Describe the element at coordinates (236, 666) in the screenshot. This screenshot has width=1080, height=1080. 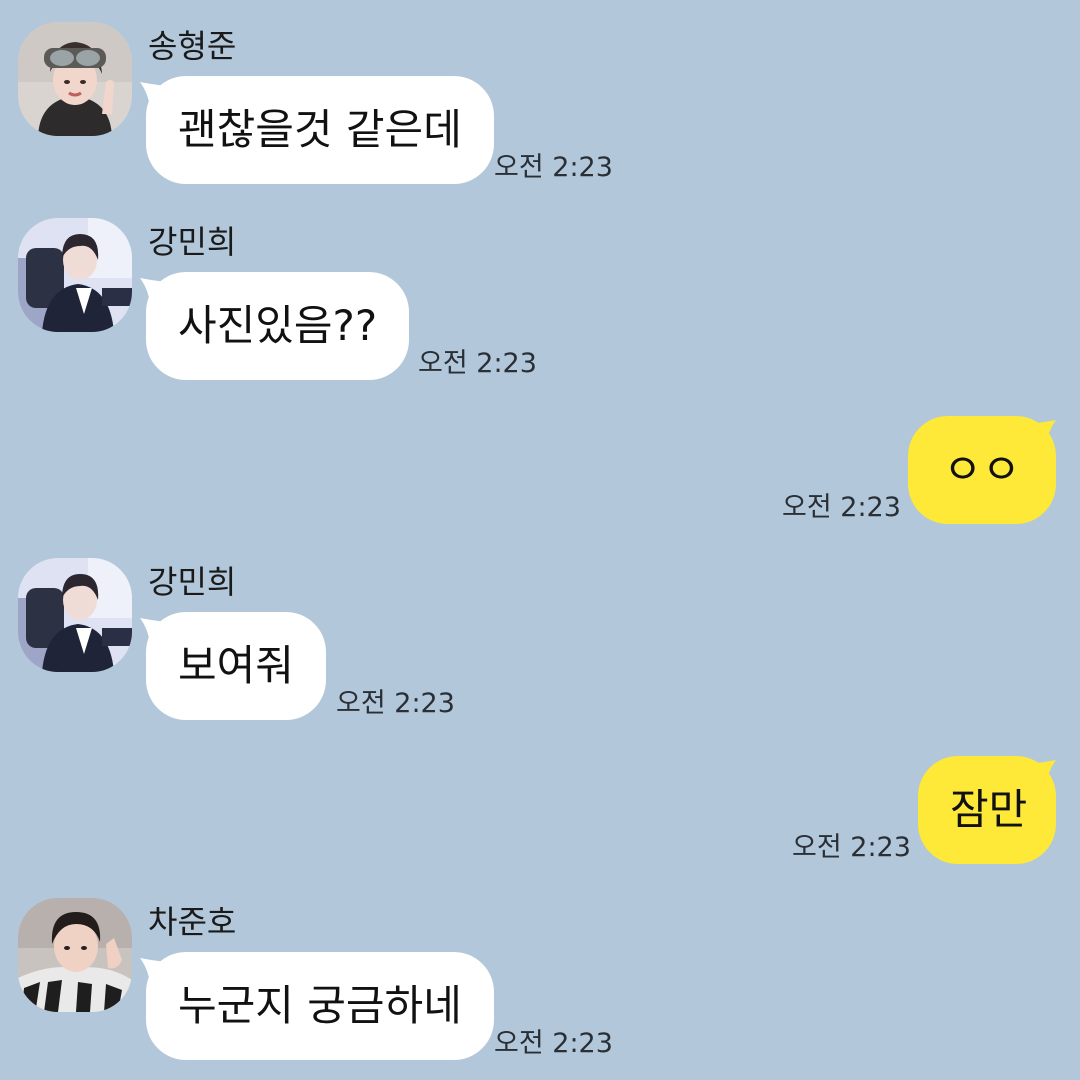
I see `message-bubble: 보여줘` at that location.